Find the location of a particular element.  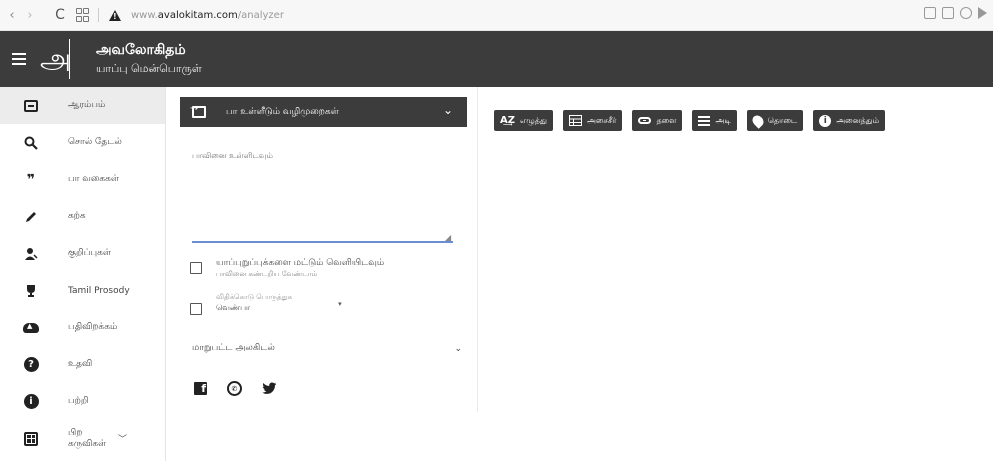

pin-icon is located at coordinates (757, 120).